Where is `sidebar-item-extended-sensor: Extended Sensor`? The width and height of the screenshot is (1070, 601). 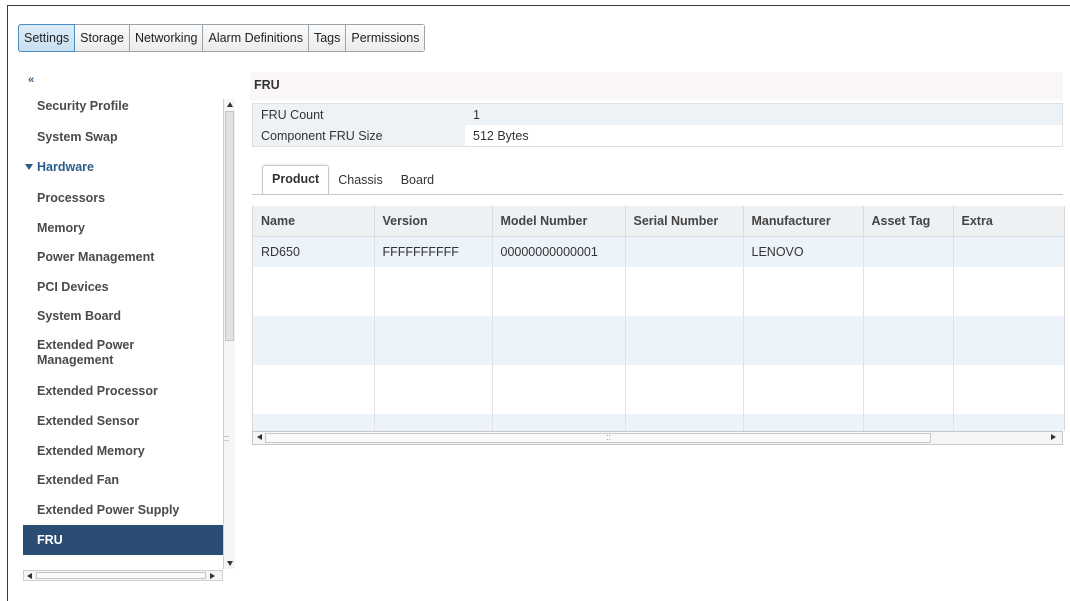 sidebar-item-extended-sensor: Extended Sensor is located at coordinates (123, 421).